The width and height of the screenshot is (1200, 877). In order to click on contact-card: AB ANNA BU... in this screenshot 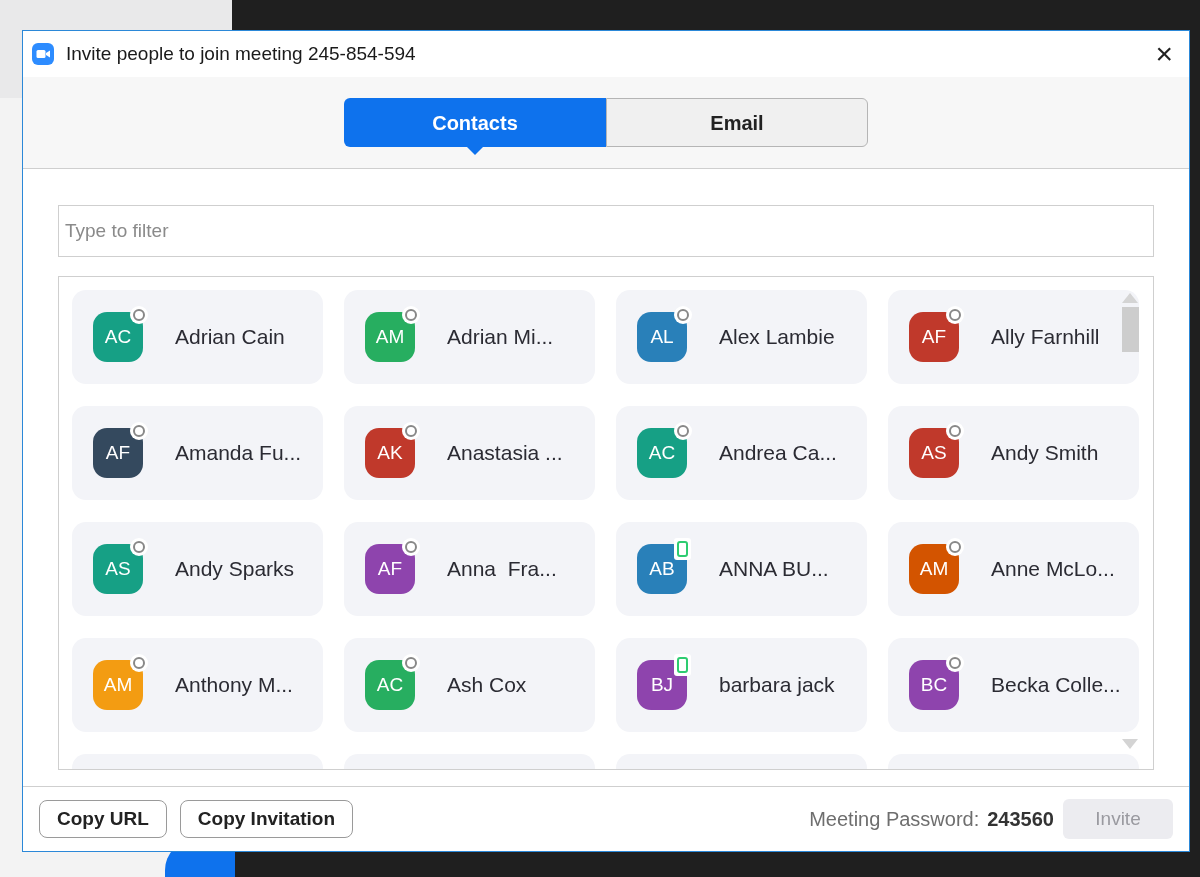, I will do `click(741, 569)`.